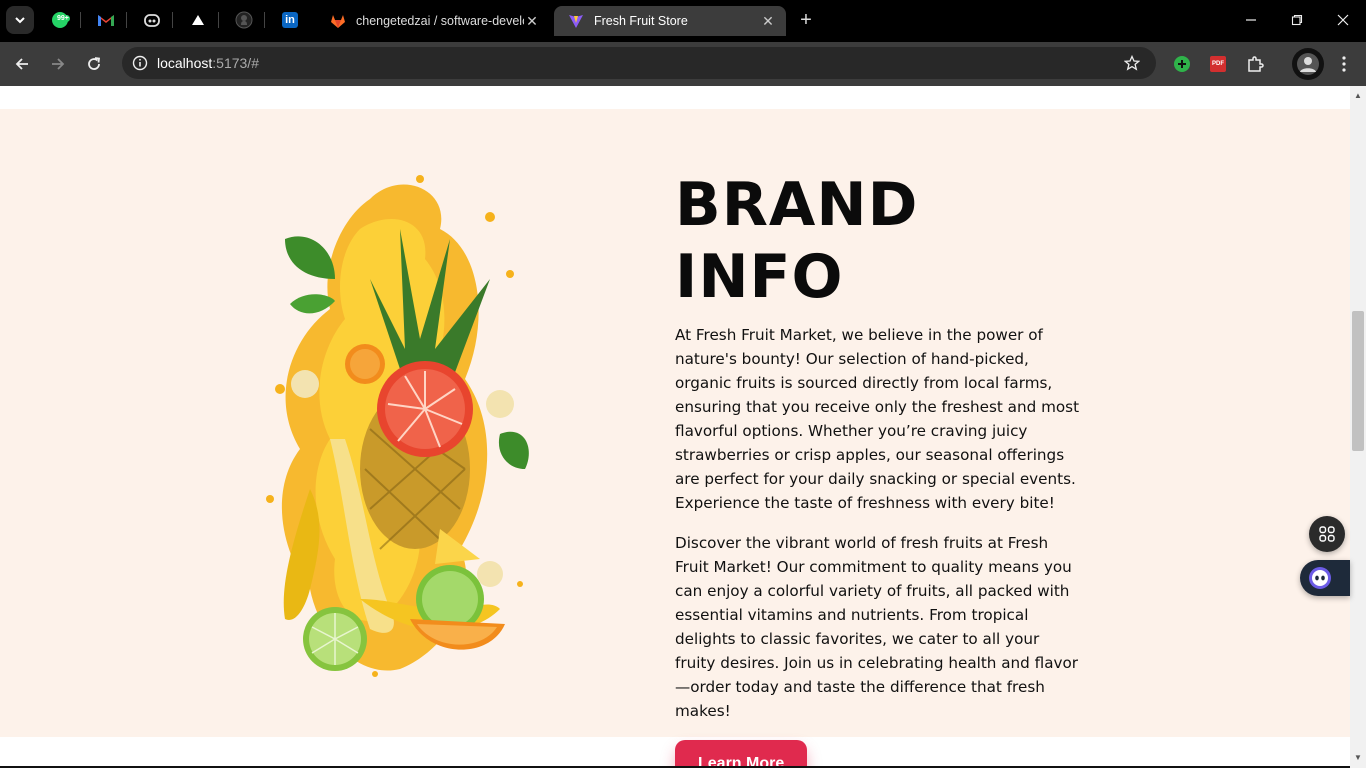 The width and height of the screenshot is (1366, 768). I want to click on more-vertical-icon, so click(1344, 64).